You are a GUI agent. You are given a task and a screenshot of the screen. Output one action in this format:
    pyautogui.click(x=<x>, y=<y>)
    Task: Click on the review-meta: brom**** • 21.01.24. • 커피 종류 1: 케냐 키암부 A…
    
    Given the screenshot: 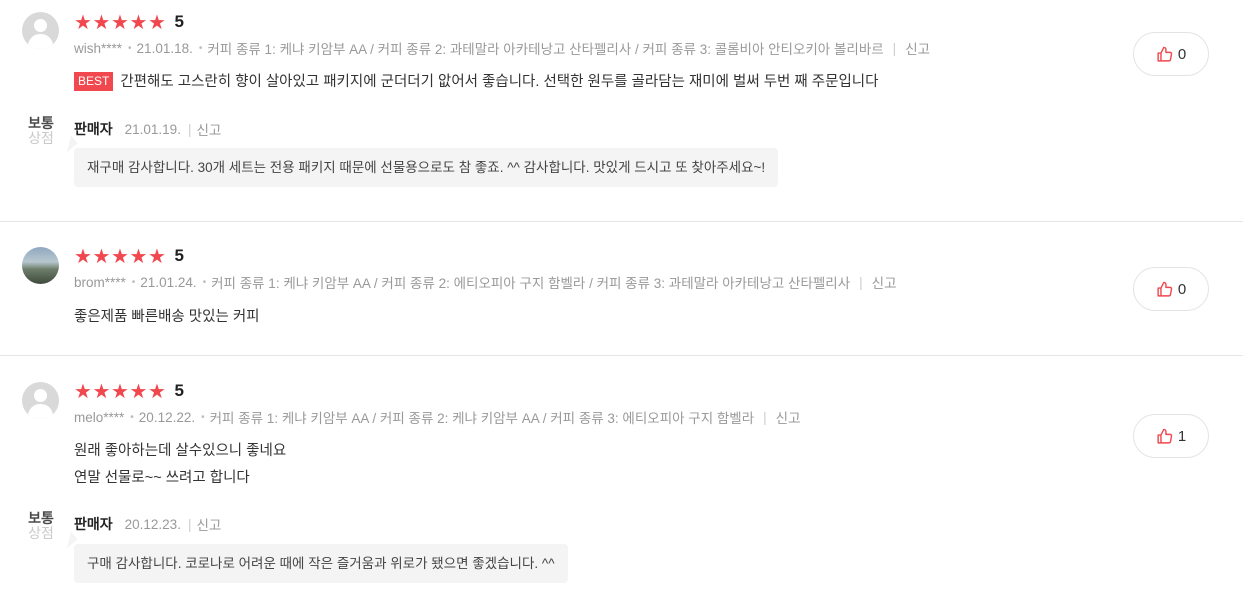 What is the action you would take?
    pyautogui.click(x=485, y=282)
    